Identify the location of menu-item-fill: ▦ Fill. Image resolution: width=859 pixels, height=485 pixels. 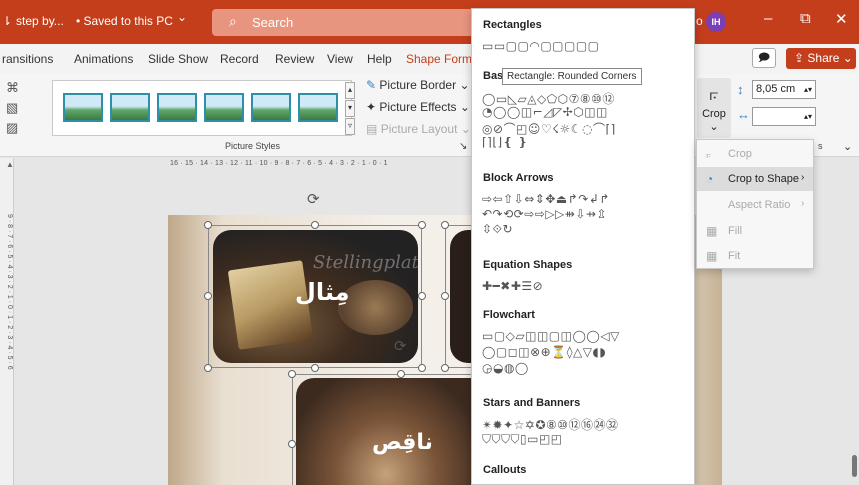
(755, 231).